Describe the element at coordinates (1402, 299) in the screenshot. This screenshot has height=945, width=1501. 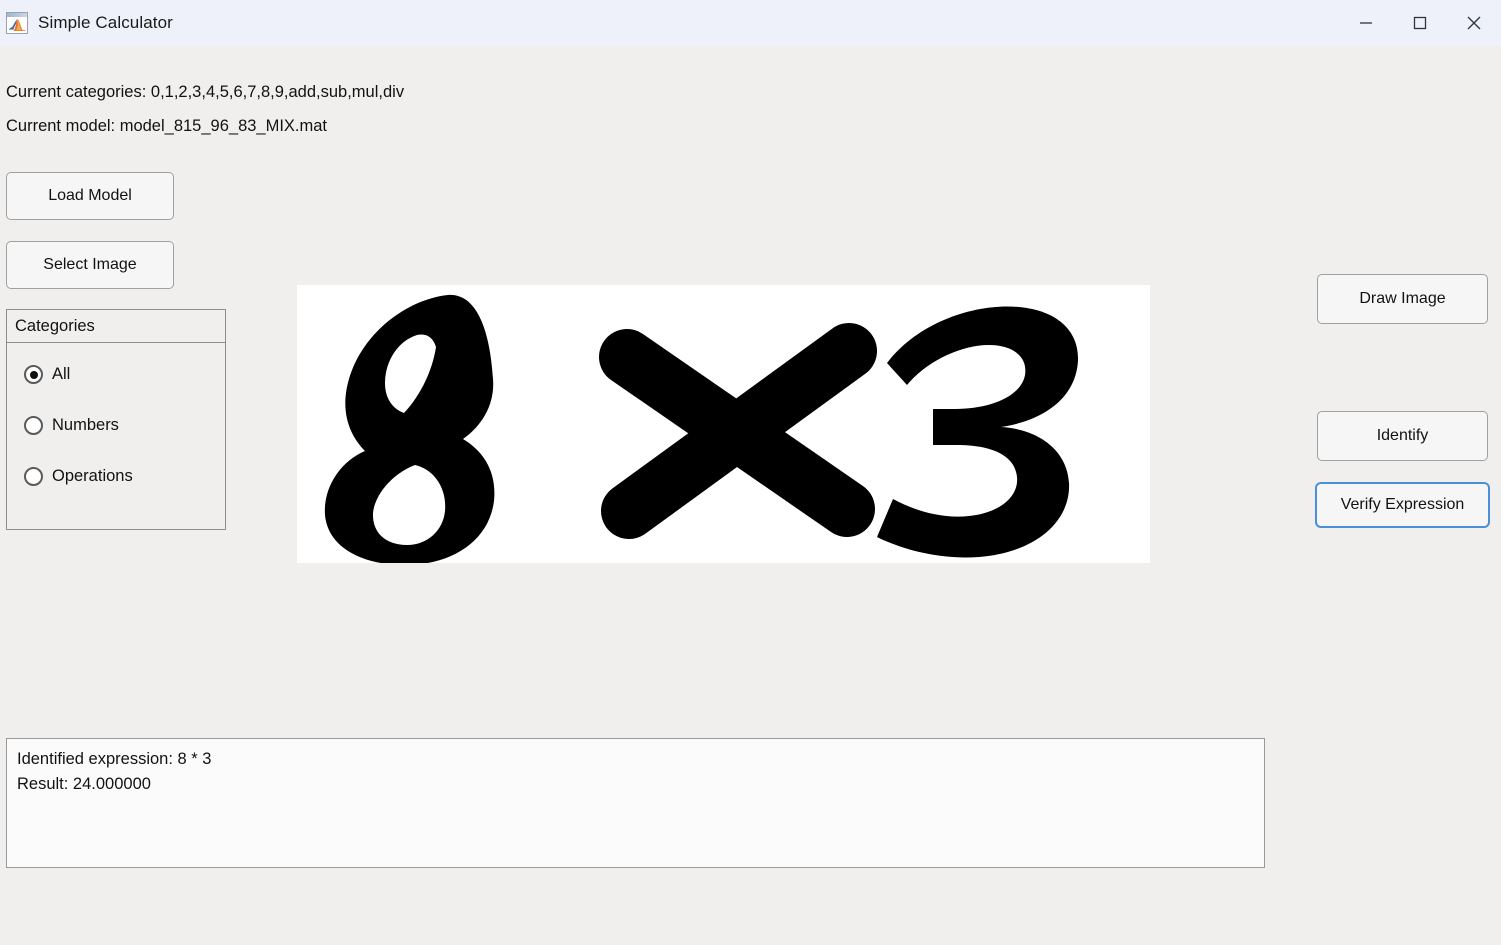
I see `draw-image-button: Draw Image` at that location.